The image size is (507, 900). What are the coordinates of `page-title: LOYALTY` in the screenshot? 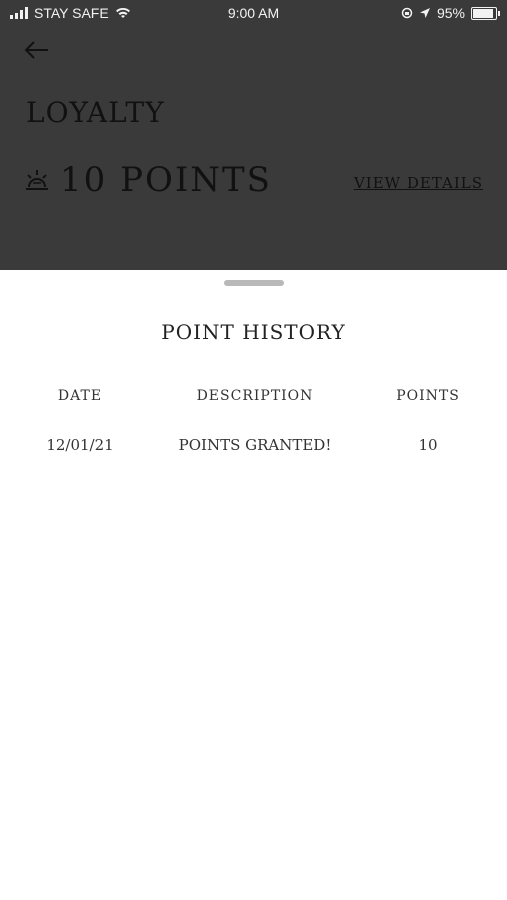 It's located at (95, 112).